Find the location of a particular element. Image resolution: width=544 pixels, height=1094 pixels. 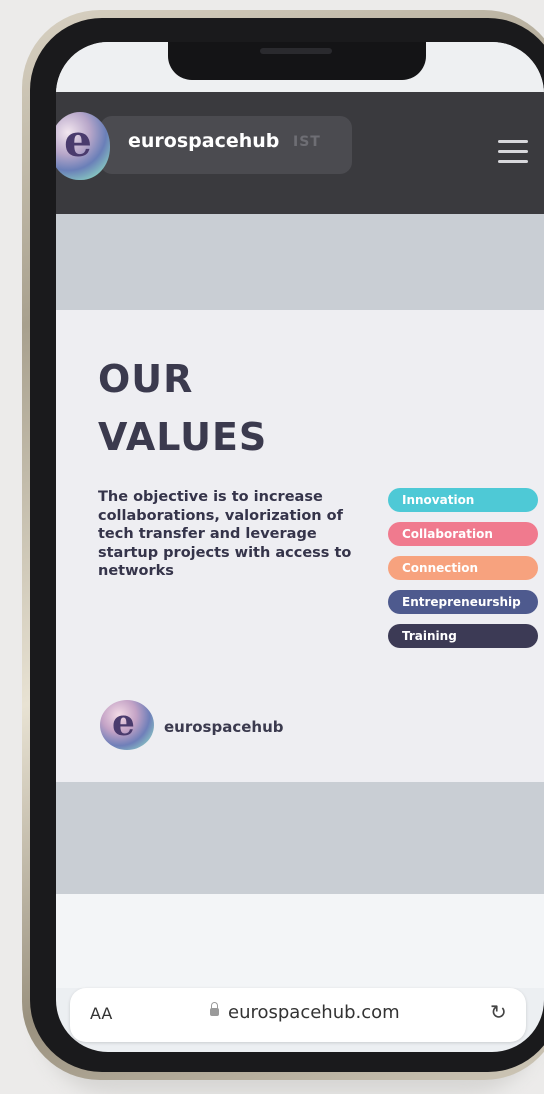

footer-brand-name: eurospacehub is located at coordinates (224, 727).